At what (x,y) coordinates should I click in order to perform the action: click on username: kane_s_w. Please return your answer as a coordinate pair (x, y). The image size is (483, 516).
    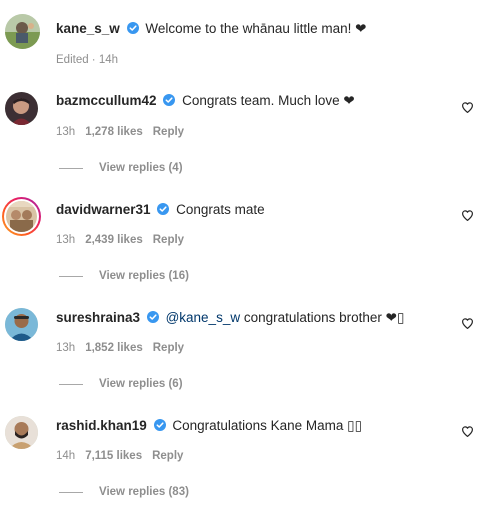
    Looking at the image, I should click on (88, 28).